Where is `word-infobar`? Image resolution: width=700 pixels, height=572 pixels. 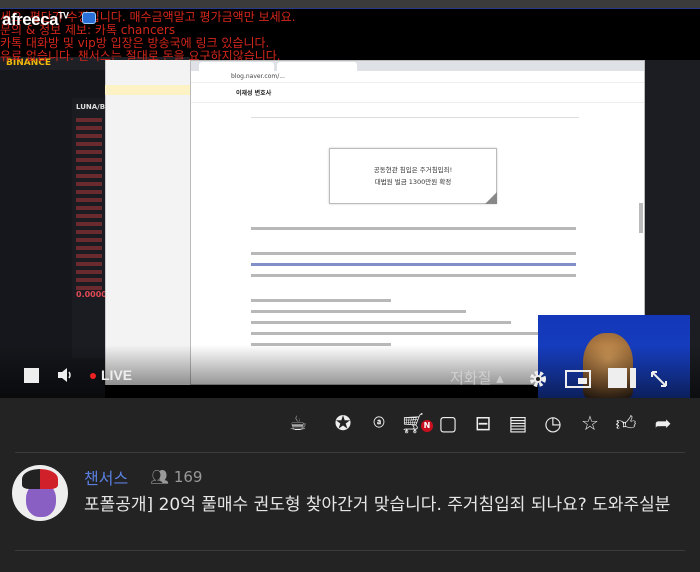 word-infobar is located at coordinates (147, 90).